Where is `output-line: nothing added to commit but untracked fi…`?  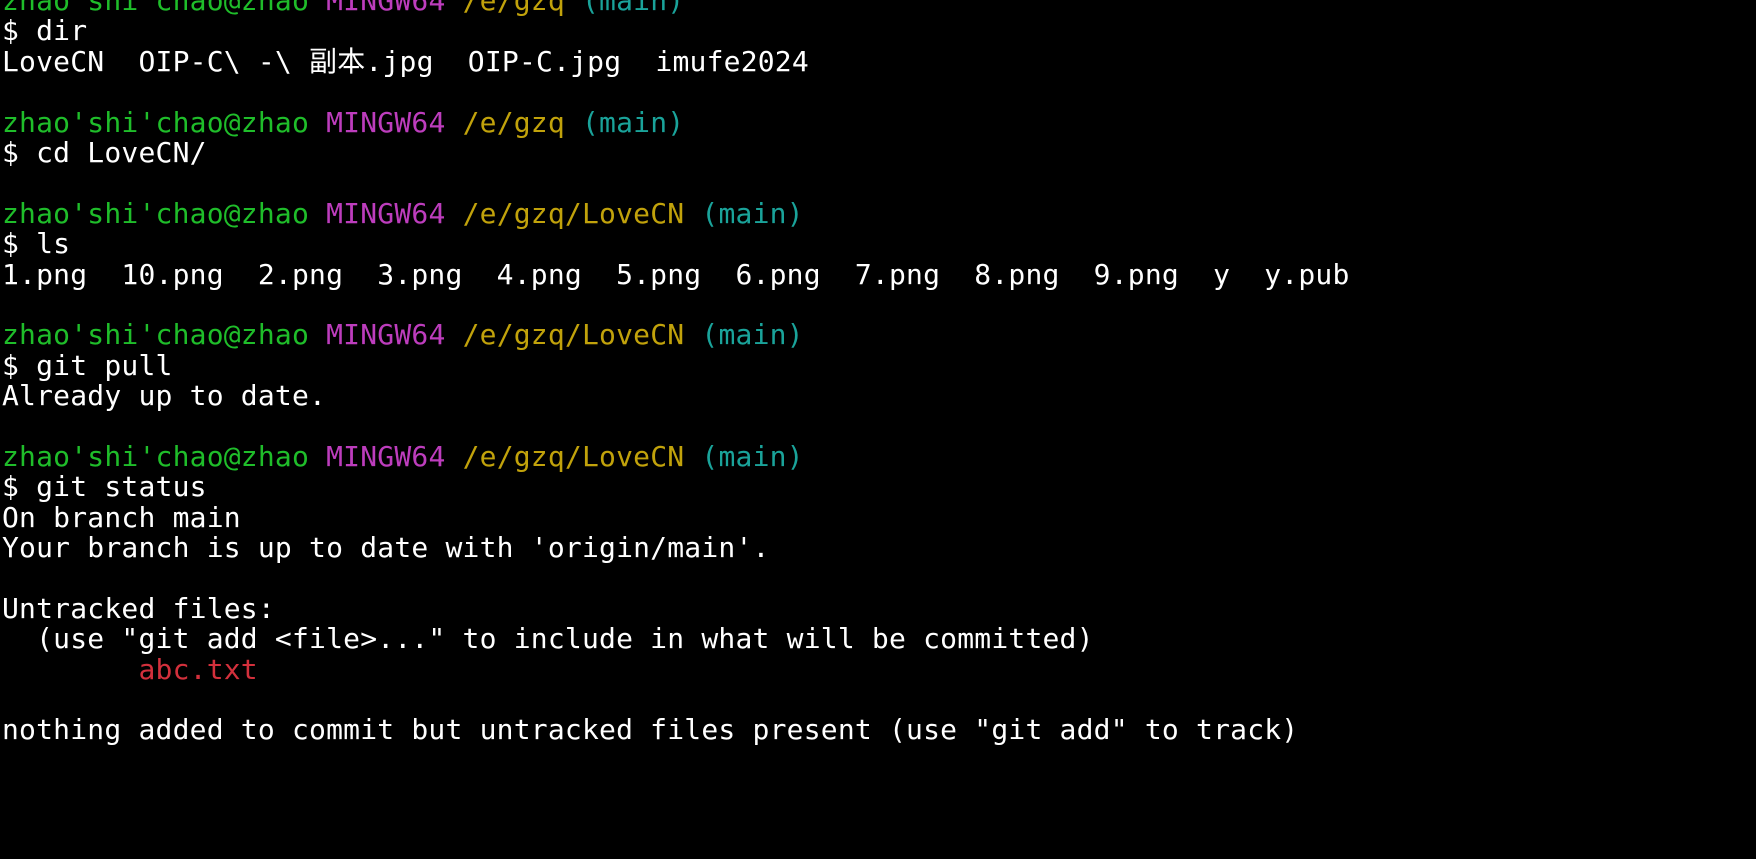 output-line: nothing added to commit but untracked fi… is located at coordinates (877, 730).